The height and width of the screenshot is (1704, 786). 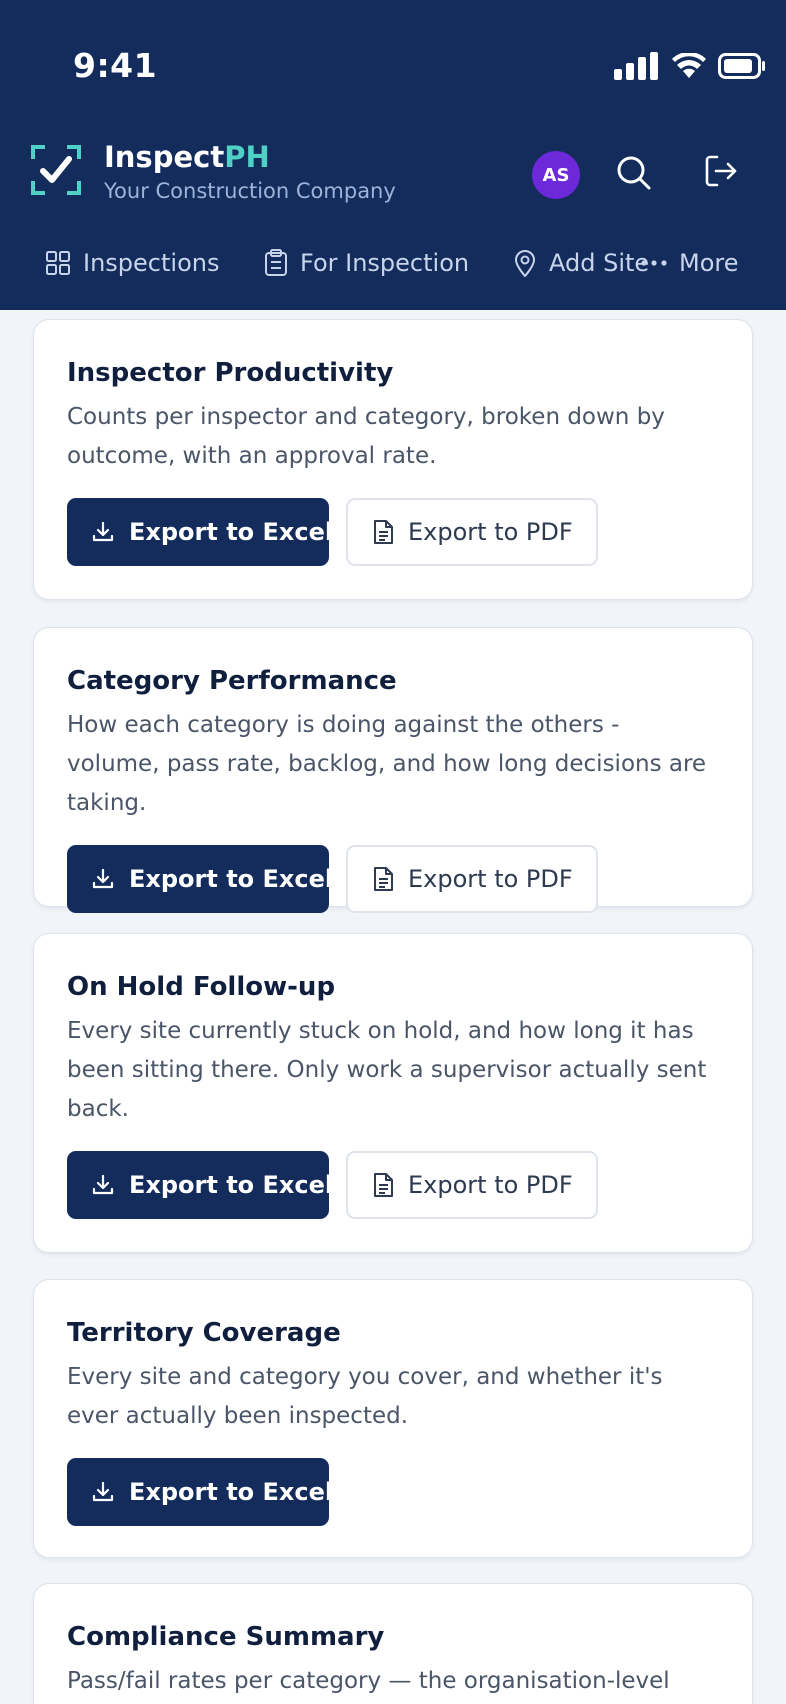 What do you see at coordinates (741, 66) in the screenshot?
I see `battery-icon` at bounding box center [741, 66].